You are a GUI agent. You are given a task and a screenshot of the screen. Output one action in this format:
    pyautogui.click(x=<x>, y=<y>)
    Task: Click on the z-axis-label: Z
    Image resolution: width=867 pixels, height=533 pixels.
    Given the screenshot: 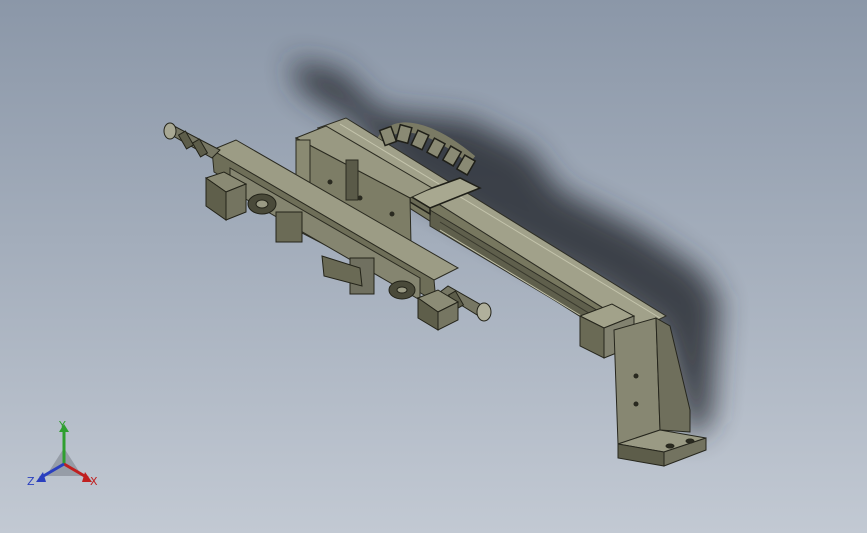 What is the action you would take?
    pyautogui.click(x=31, y=481)
    